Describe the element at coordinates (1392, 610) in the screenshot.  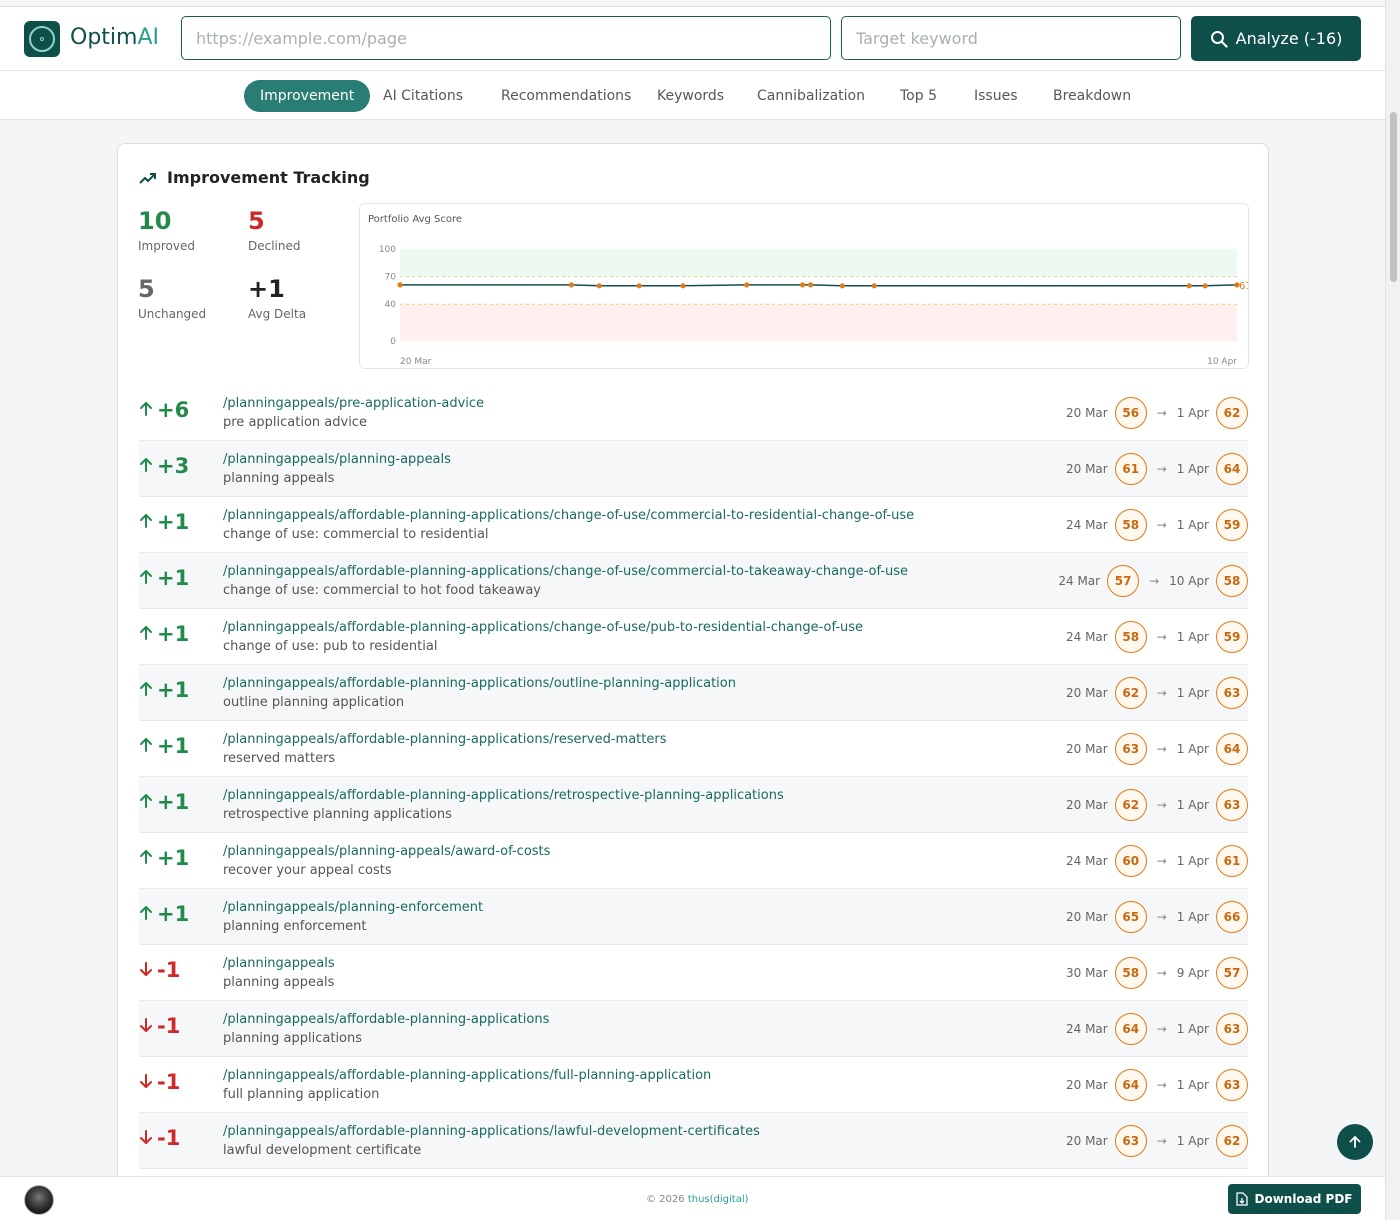
I see `scrollbar` at that location.